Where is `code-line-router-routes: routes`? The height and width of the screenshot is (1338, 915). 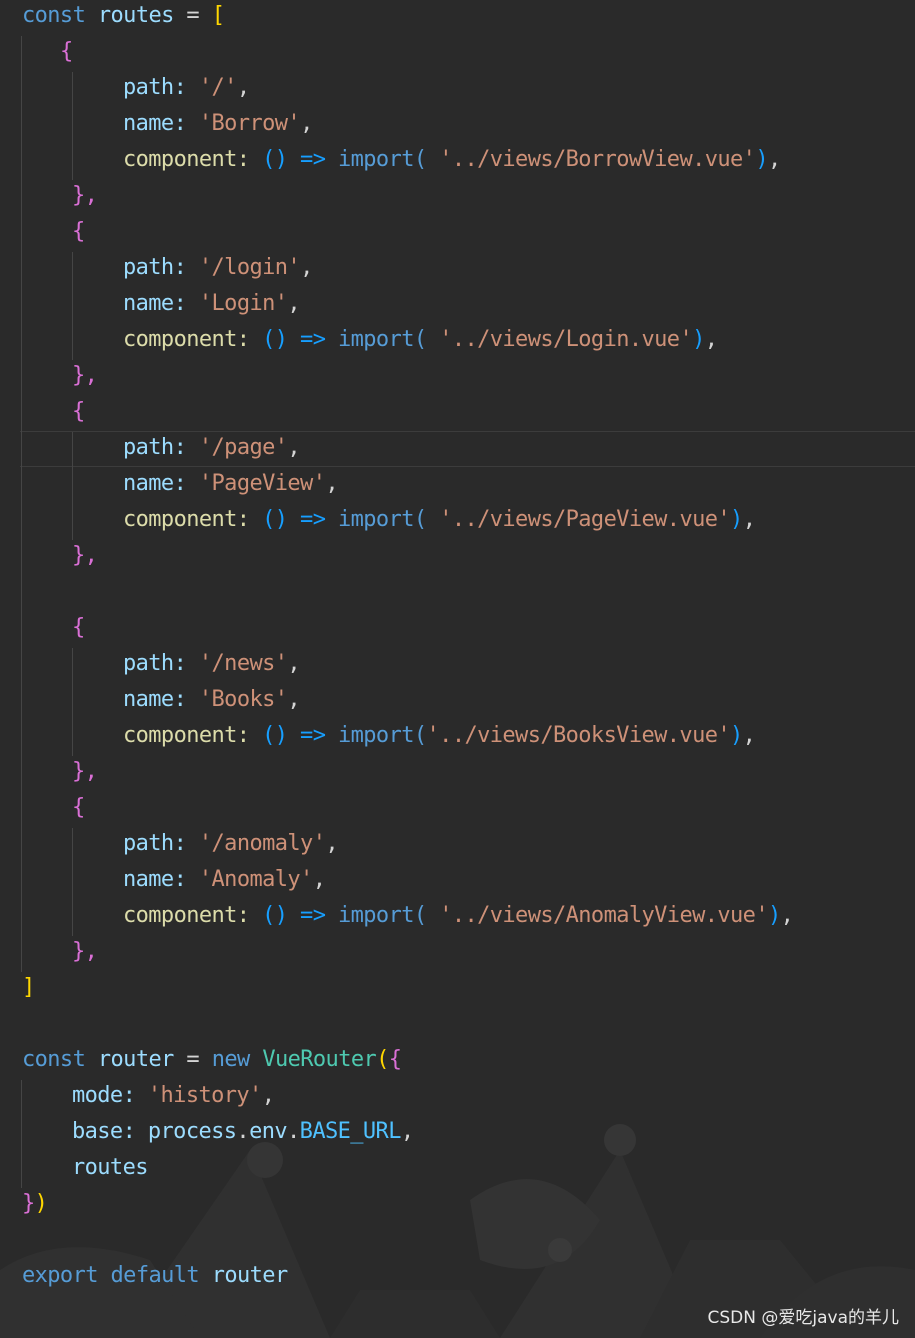 code-line-router-routes: routes is located at coordinates (110, 1168).